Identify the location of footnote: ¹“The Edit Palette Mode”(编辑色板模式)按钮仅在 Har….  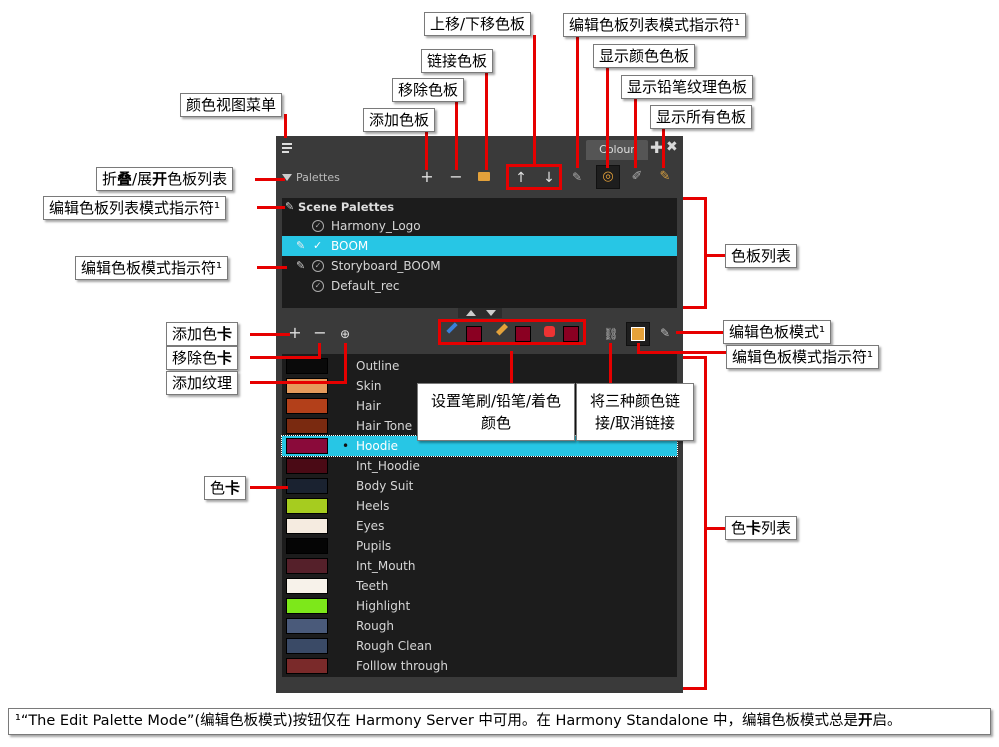
(499, 721).